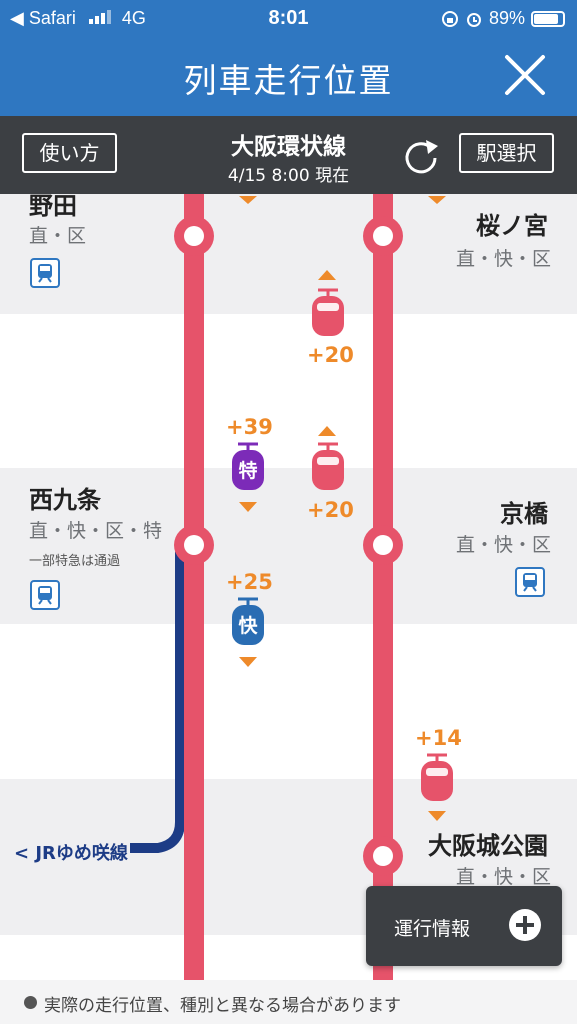 The height and width of the screenshot is (1024, 577). What do you see at coordinates (432, 929) in the screenshot?
I see `operation-info-label: 運行情報` at bounding box center [432, 929].